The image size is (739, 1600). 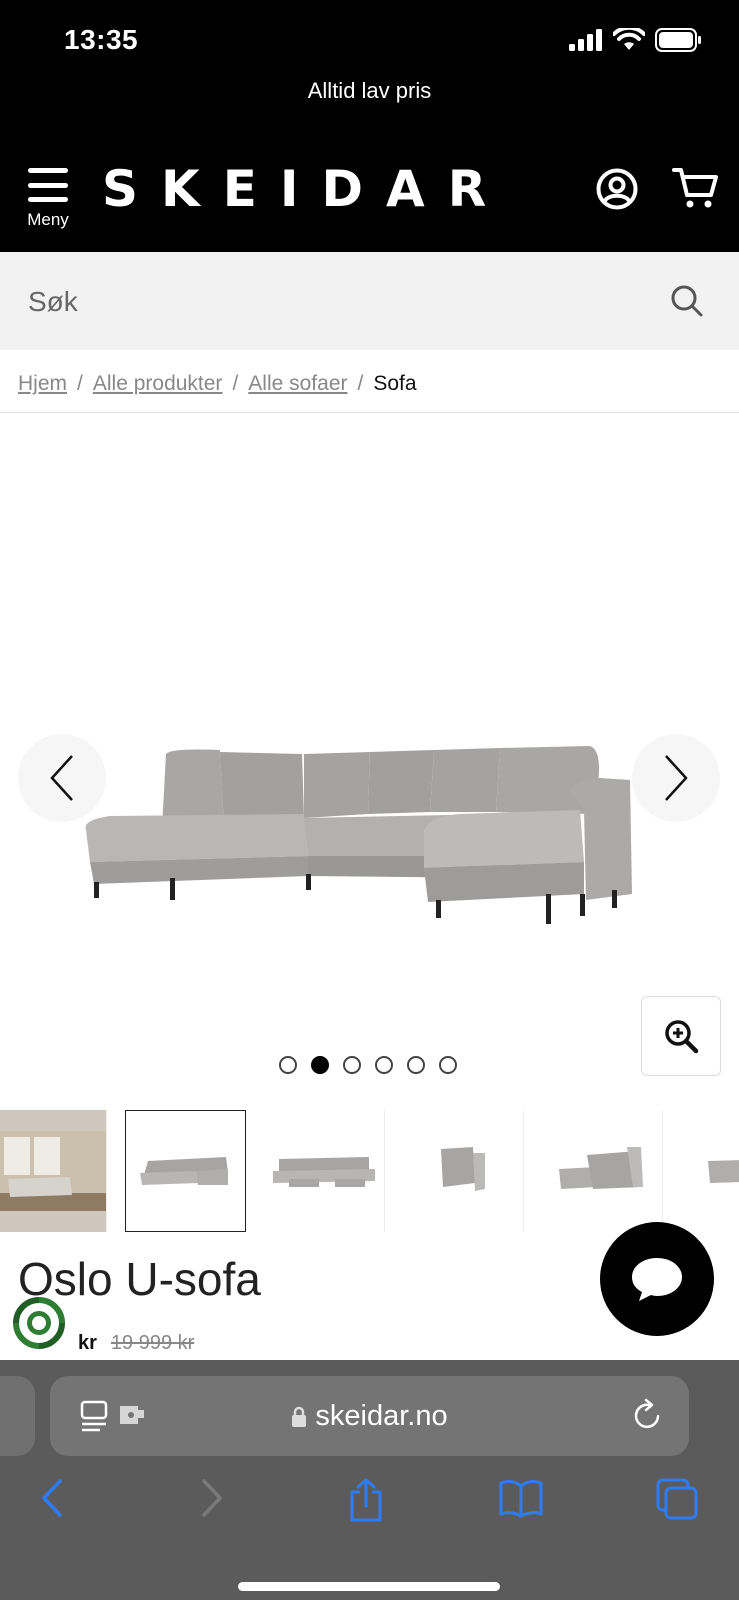 I want to click on promo-banner: Alltid lav pris, so click(x=369, y=91).